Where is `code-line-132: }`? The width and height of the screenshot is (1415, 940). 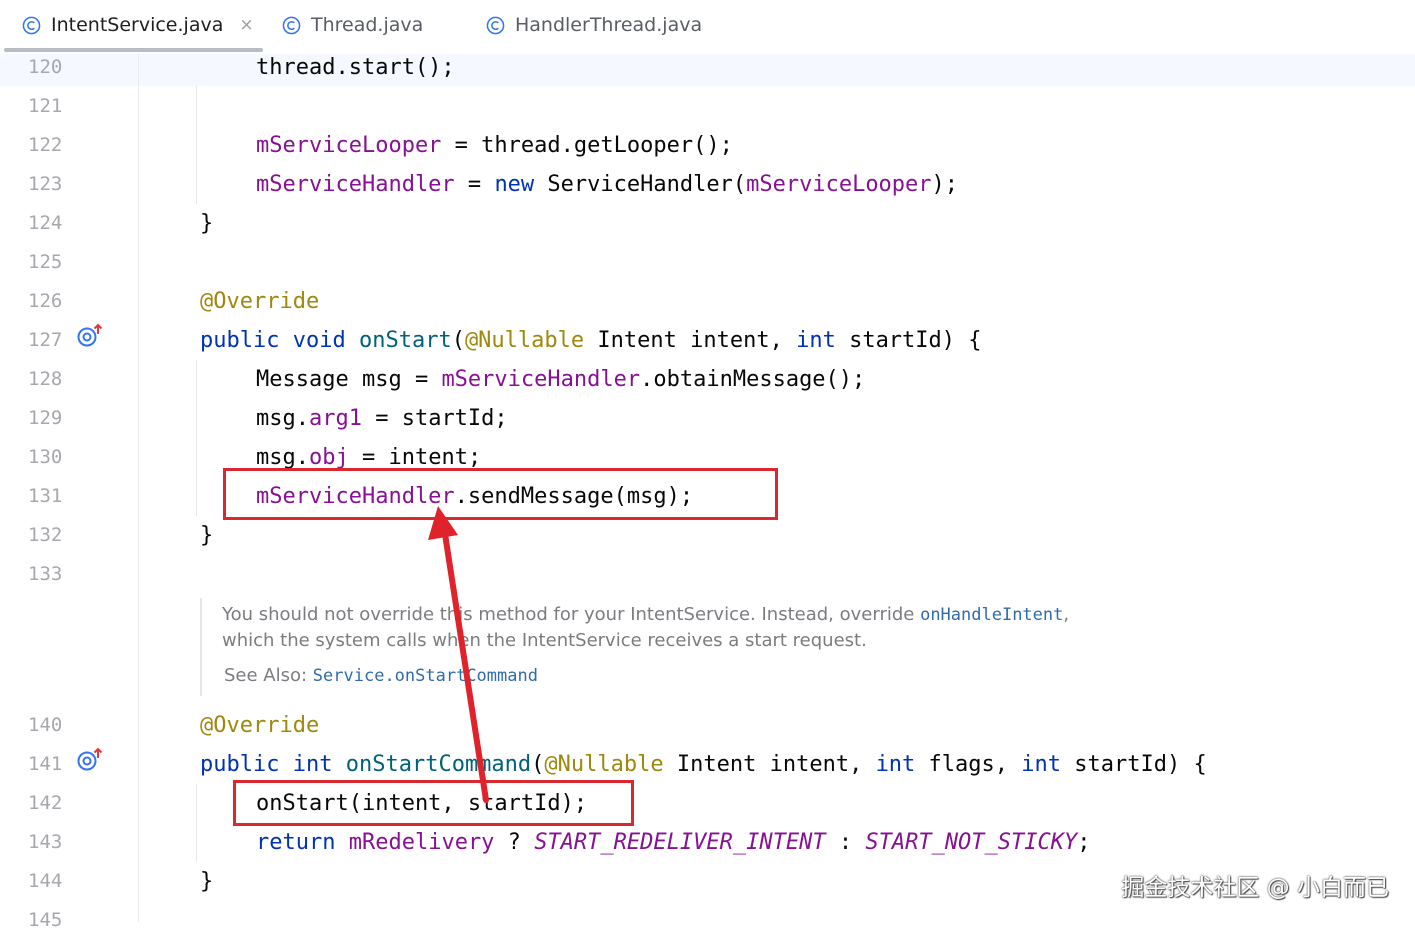 code-line-132: } is located at coordinates (206, 535).